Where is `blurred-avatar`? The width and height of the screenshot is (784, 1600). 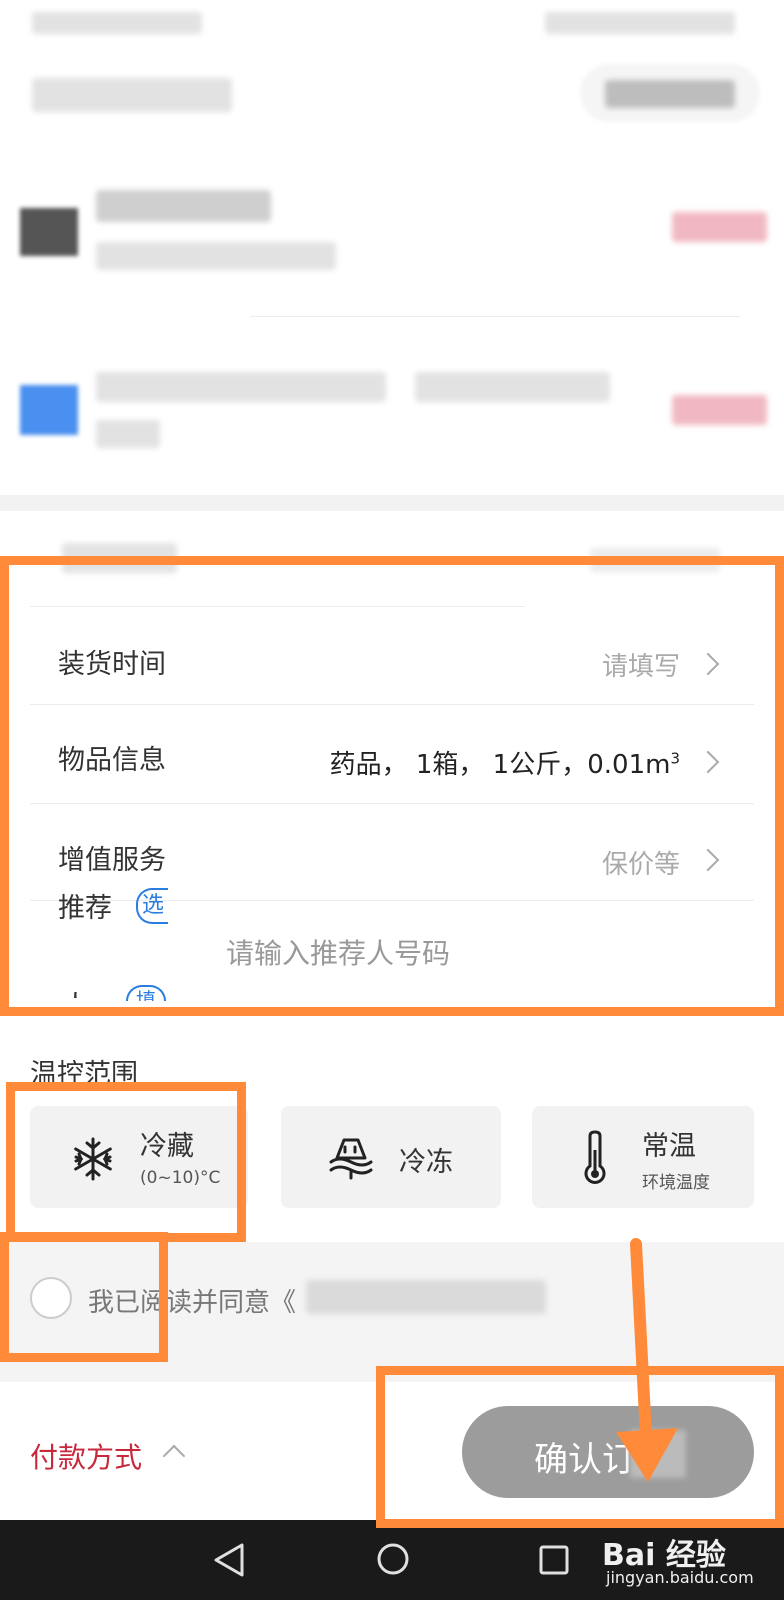 blurred-avatar is located at coordinates (49, 232).